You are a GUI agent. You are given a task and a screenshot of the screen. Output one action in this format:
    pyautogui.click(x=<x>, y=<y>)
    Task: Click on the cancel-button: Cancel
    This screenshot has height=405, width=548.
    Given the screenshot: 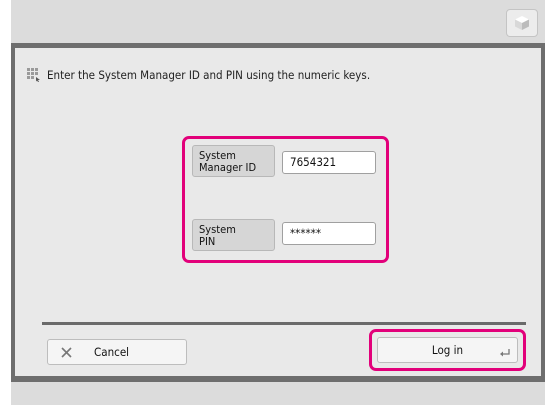 What is the action you would take?
    pyautogui.click(x=117, y=352)
    